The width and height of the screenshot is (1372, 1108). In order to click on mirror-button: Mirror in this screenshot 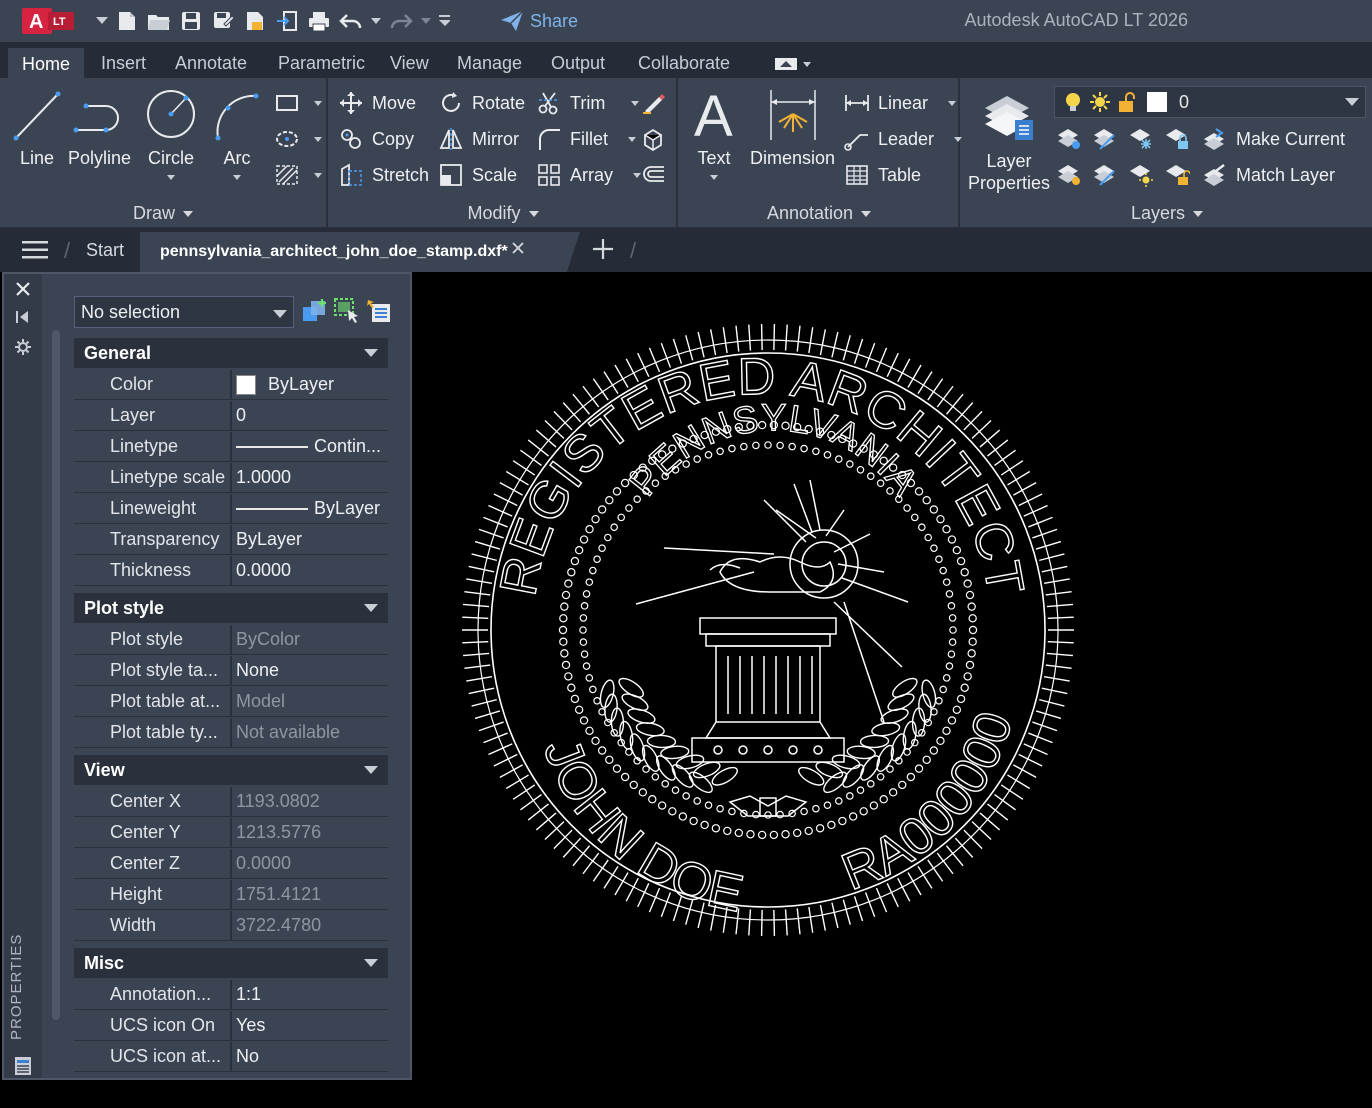, I will do `click(478, 139)`.